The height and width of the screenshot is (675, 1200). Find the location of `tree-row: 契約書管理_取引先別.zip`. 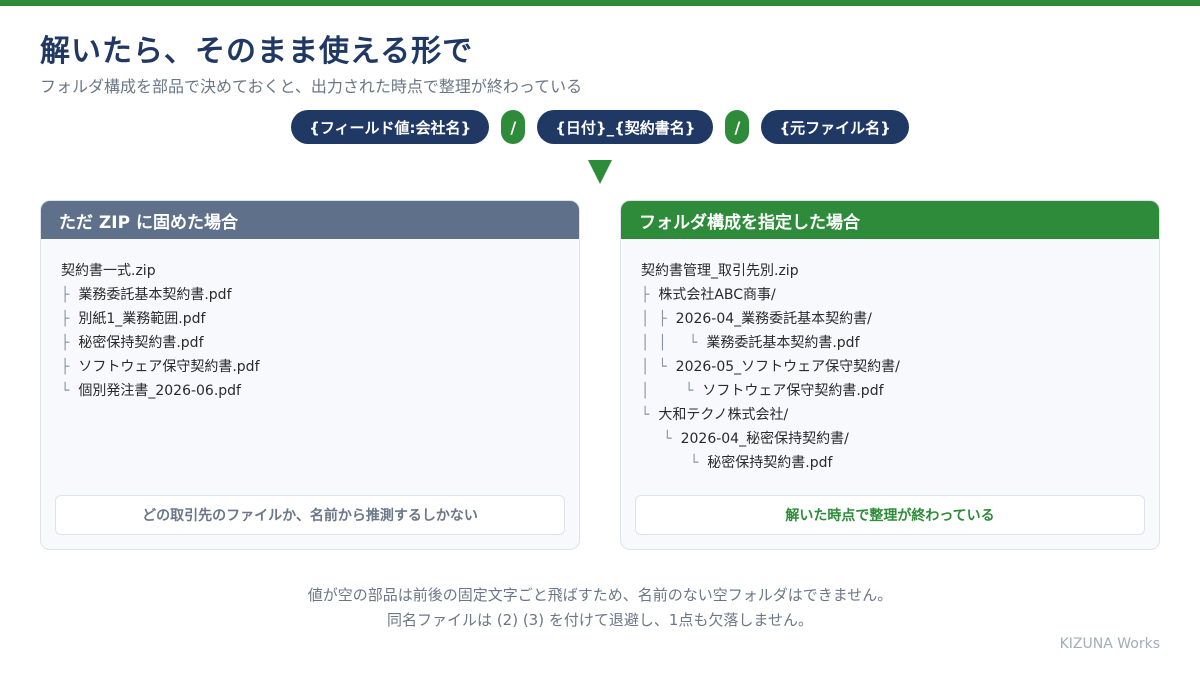

tree-row: 契約書管理_取引先別.zip is located at coordinates (770, 271).